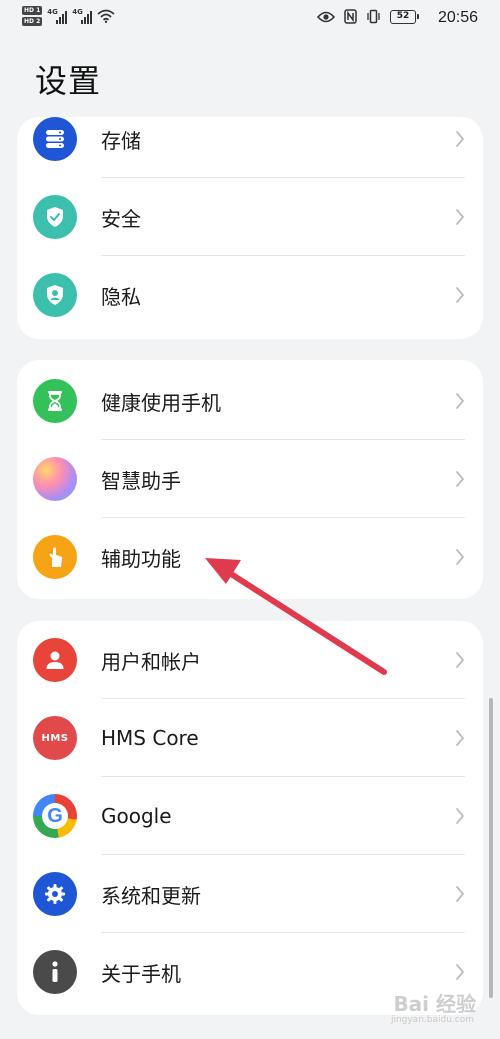 This screenshot has width=500, height=1039. What do you see at coordinates (55, 295) in the screenshot?
I see `privacy-icon` at bounding box center [55, 295].